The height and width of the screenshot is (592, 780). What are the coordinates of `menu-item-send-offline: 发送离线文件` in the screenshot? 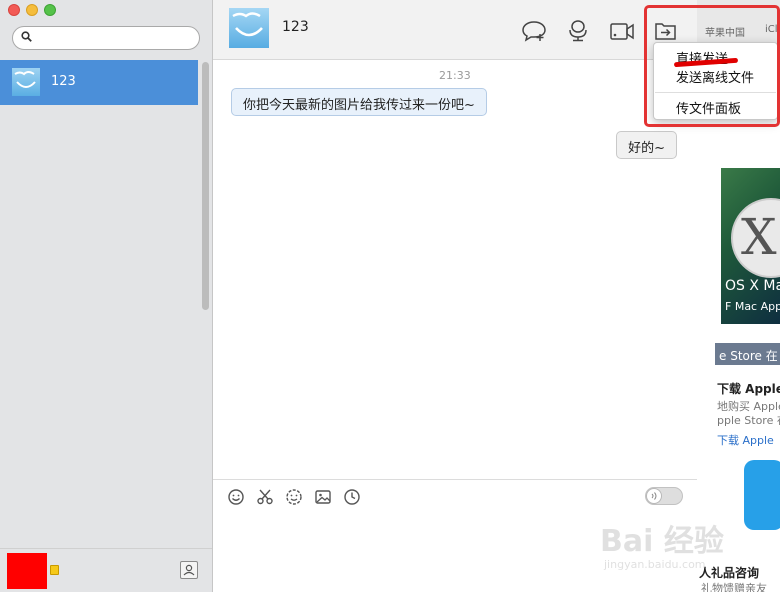 It's located at (715, 76).